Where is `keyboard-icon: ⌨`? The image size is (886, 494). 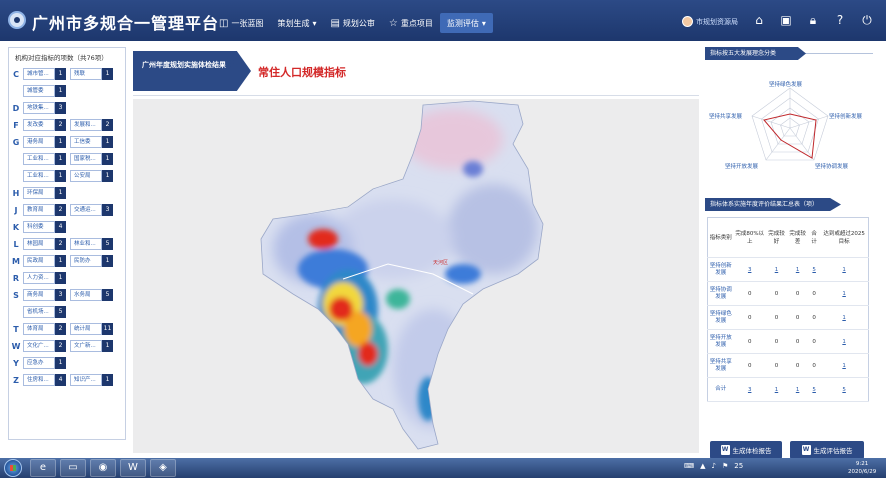 keyboard-icon: ⌨ is located at coordinates (689, 466).